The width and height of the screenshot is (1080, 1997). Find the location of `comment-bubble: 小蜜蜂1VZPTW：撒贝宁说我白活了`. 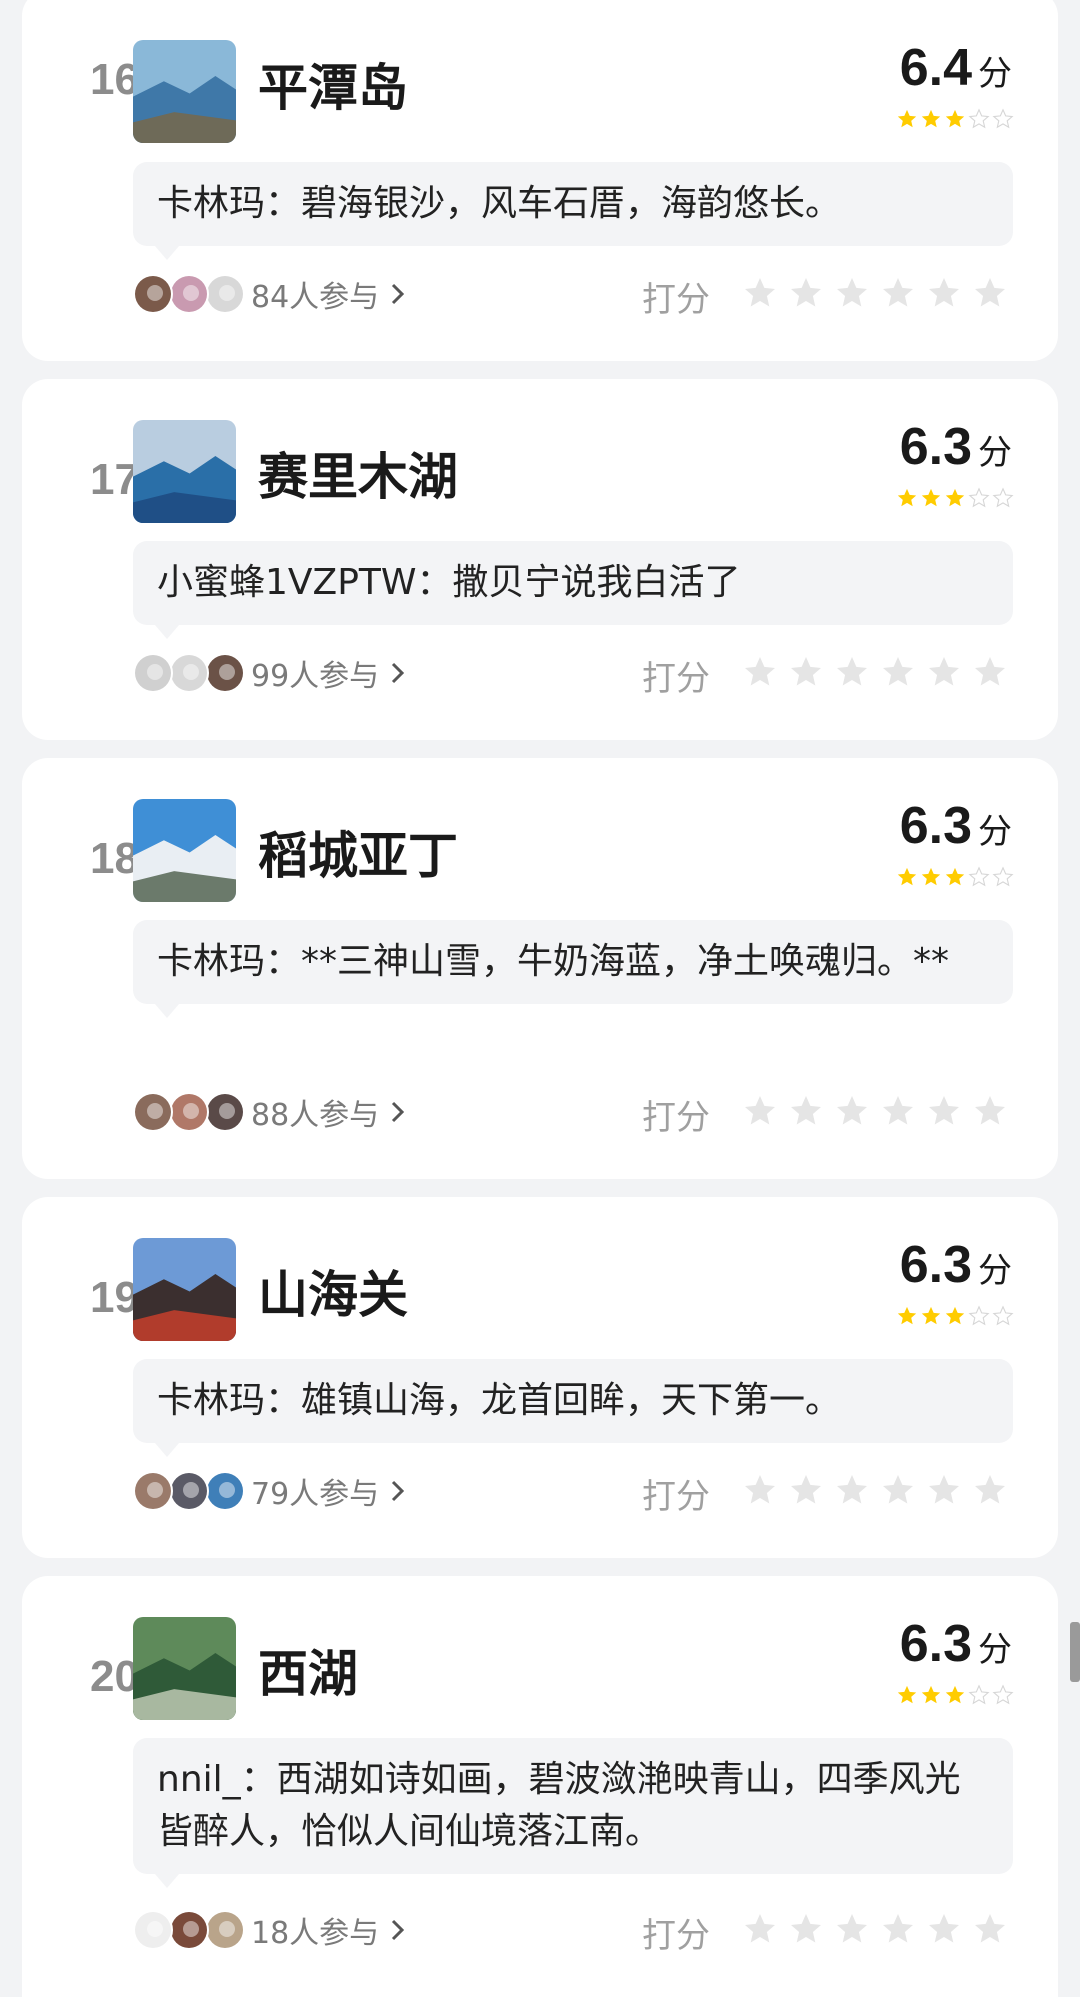

comment-bubble: 小蜜蜂1VZPTW：撒贝宁说我白活了 is located at coordinates (573, 590).